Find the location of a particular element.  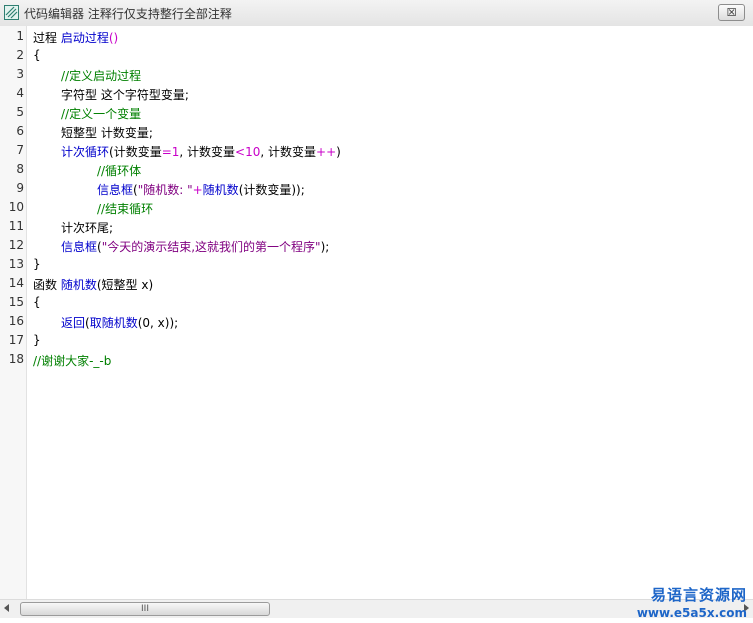

code-line: 1 过程 启动过程() is located at coordinates (376, 38).